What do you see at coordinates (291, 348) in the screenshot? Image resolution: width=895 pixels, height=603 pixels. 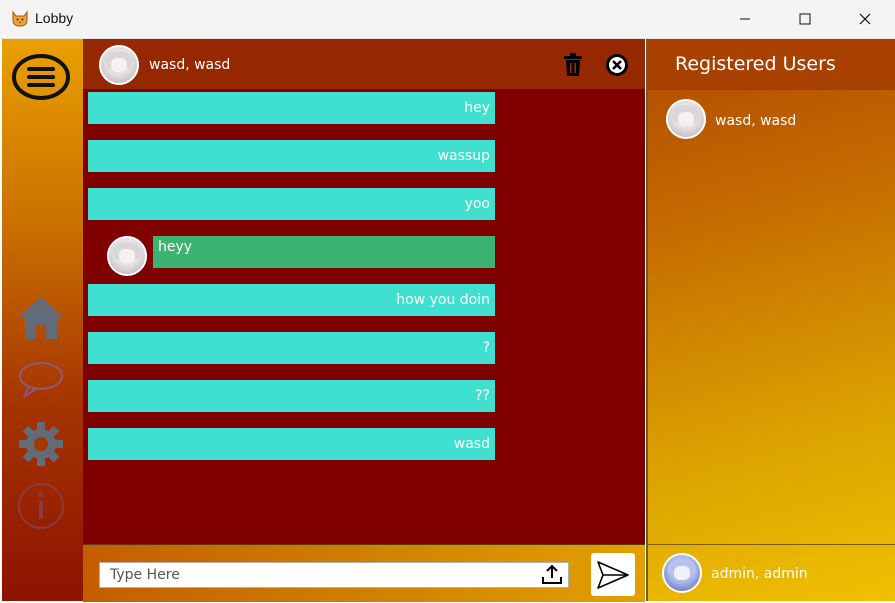 I see `message-outgoing: ?` at bounding box center [291, 348].